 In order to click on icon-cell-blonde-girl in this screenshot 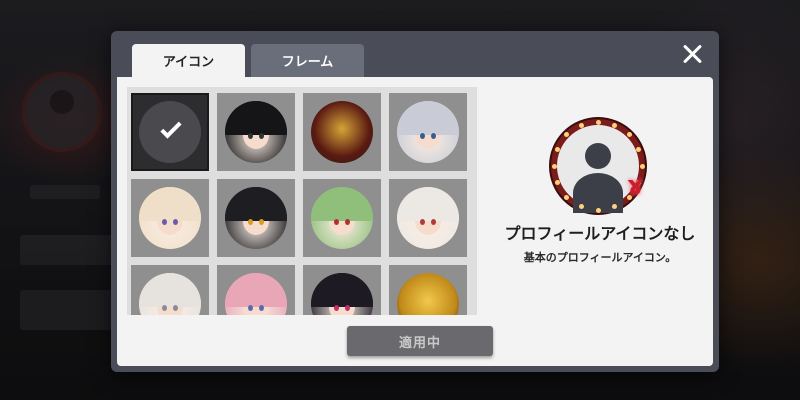, I will do `click(170, 218)`.